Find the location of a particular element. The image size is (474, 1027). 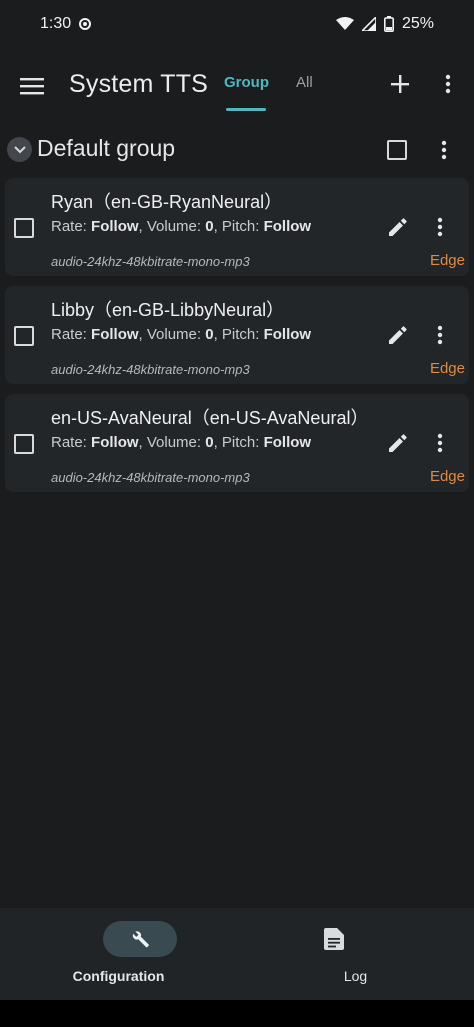

document-icon is located at coordinates (334, 939).